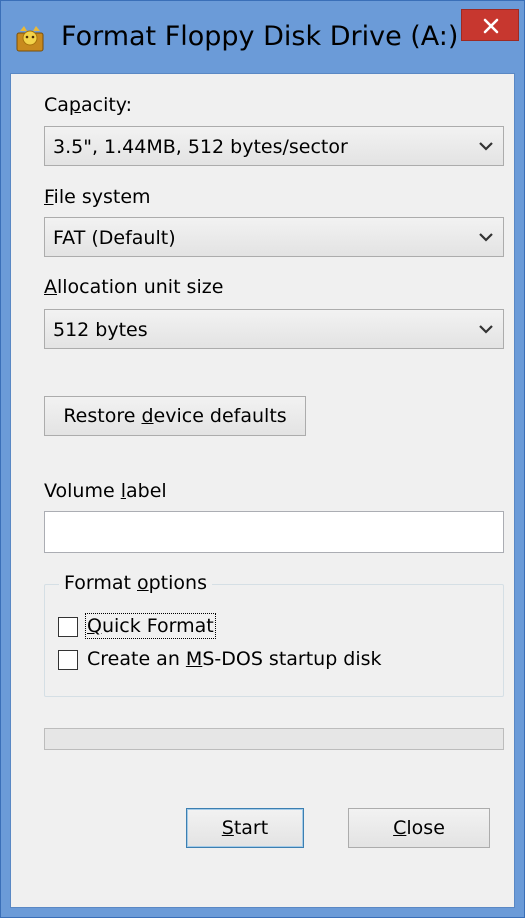 Image resolution: width=525 pixels, height=918 pixels. What do you see at coordinates (274, 739) in the screenshot?
I see `format-progress-bar` at bounding box center [274, 739].